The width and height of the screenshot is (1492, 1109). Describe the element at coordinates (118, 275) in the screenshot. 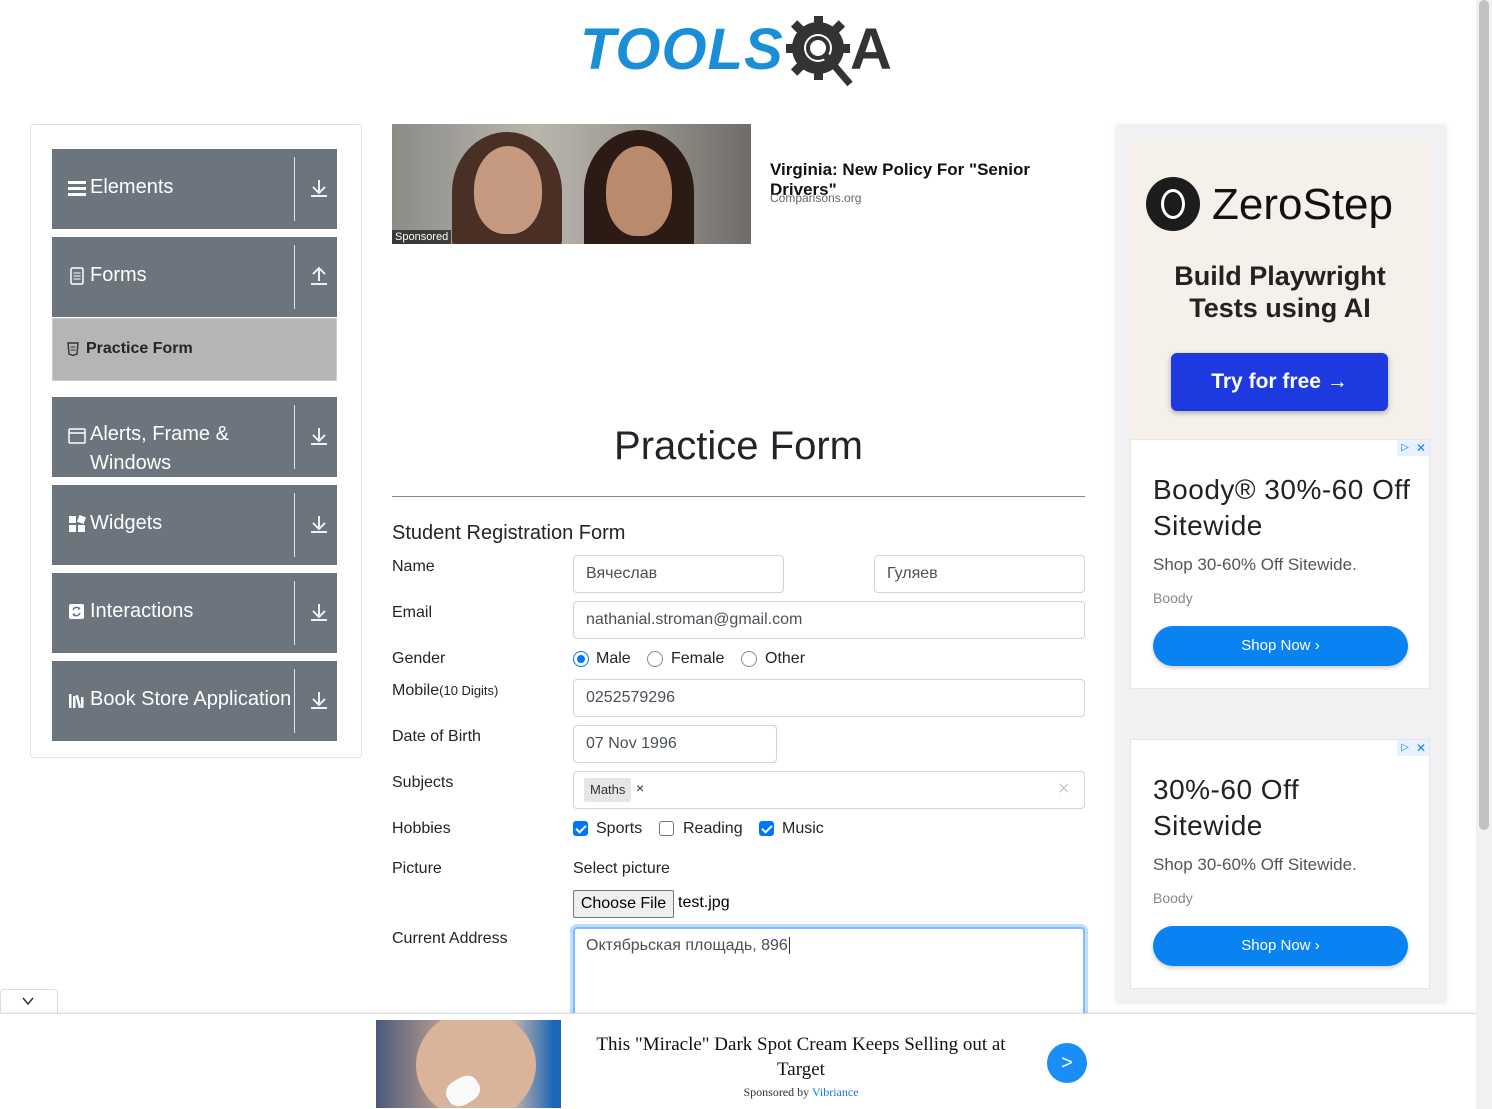

I see `sidebar-group-label: Forms` at that location.